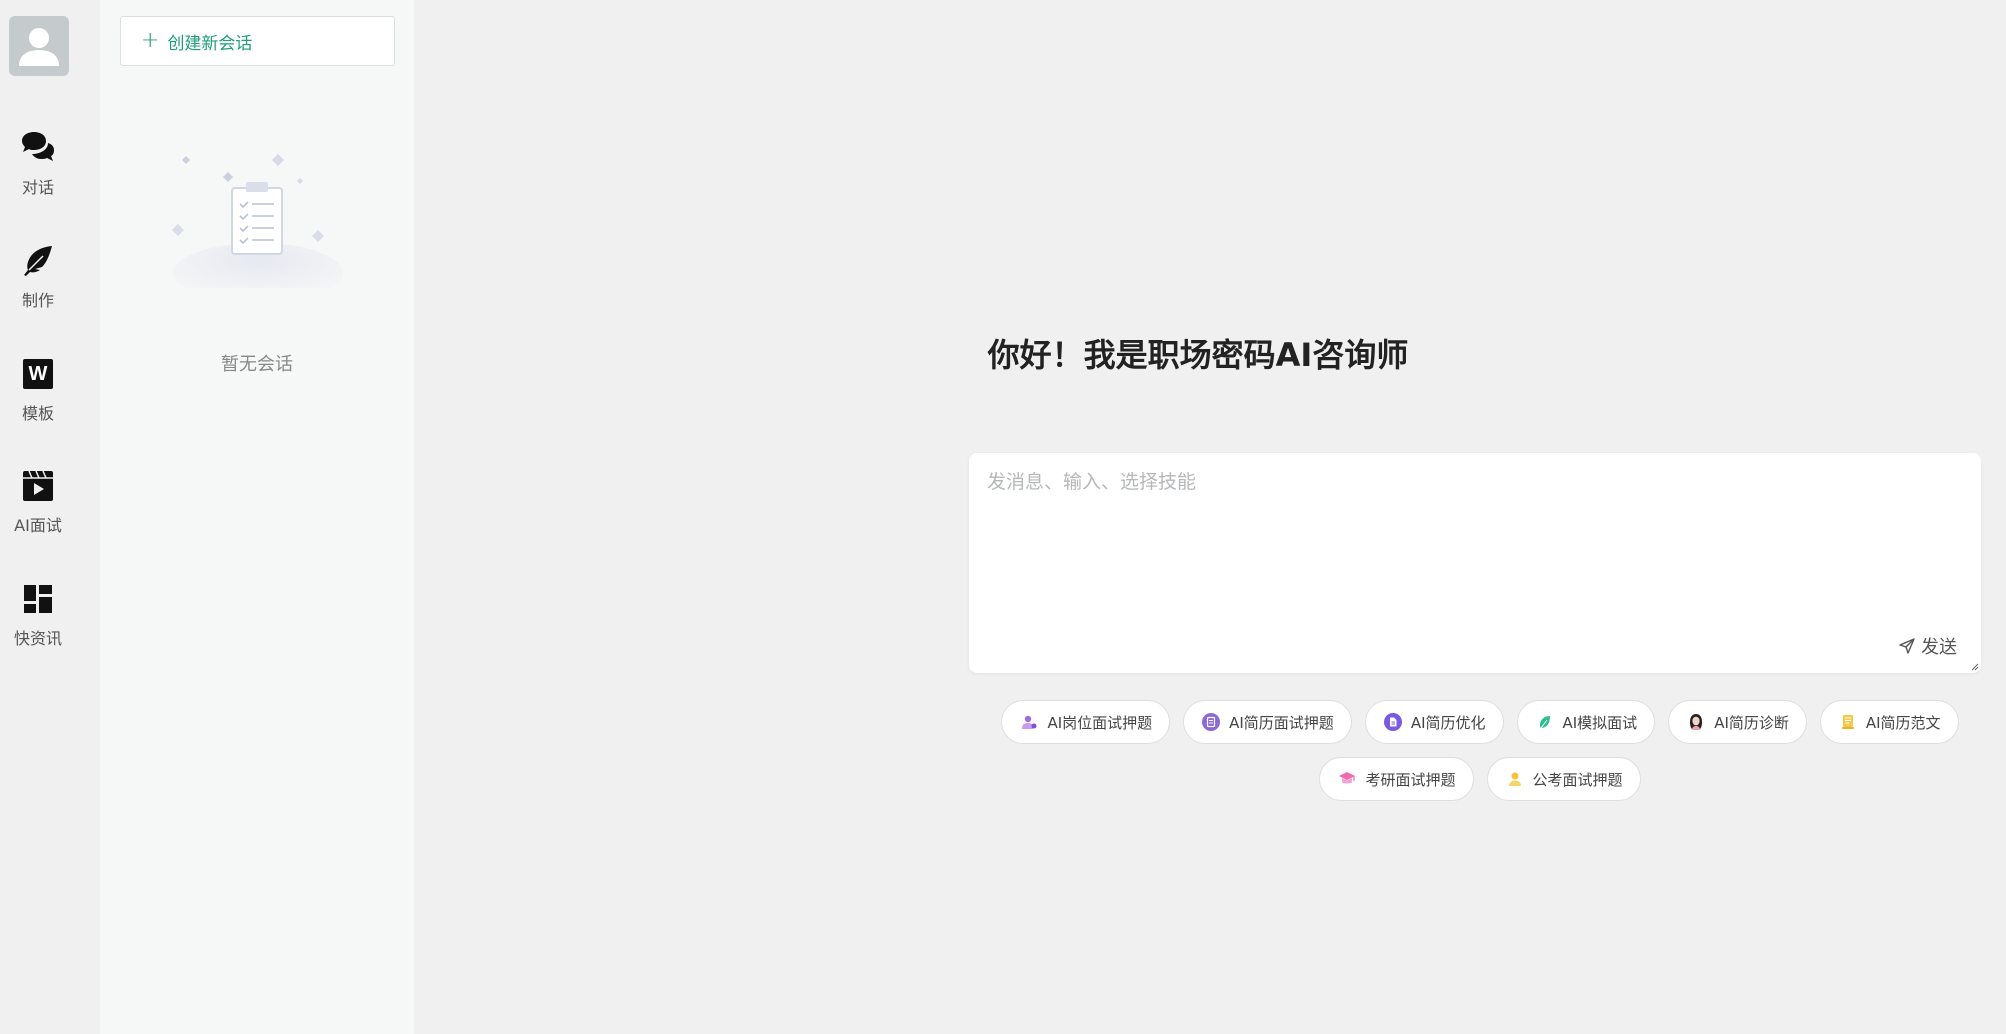 This screenshot has height=1034, width=2006. Describe the element at coordinates (37, 300) in the screenshot. I see `nav-label: 制作` at that location.